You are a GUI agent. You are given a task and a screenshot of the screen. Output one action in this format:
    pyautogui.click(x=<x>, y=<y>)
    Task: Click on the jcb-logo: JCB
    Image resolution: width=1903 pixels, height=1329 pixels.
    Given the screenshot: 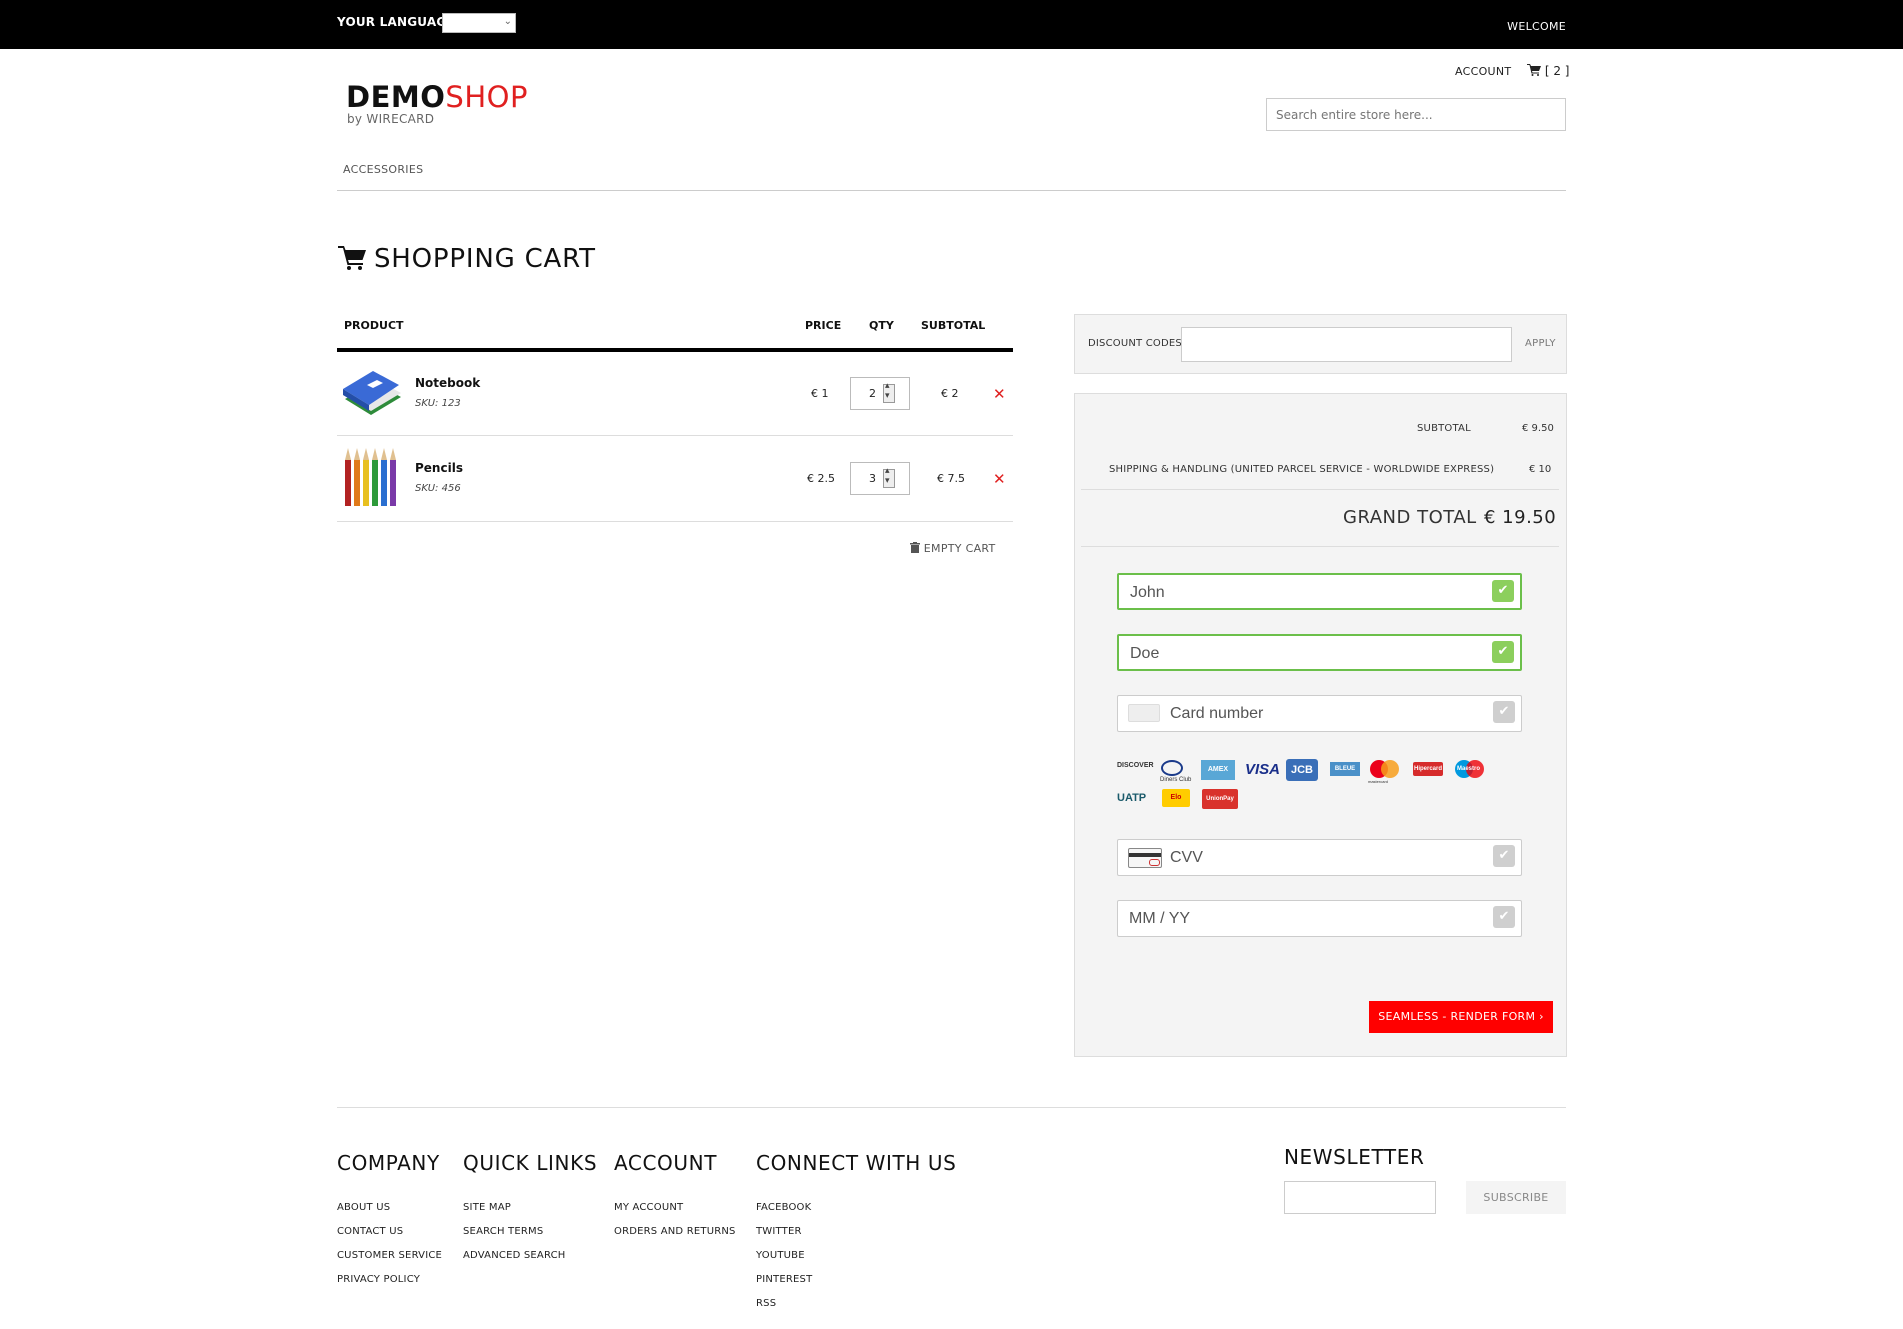 What is the action you would take?
    pyautogui.click(x=1302, y=770)
    